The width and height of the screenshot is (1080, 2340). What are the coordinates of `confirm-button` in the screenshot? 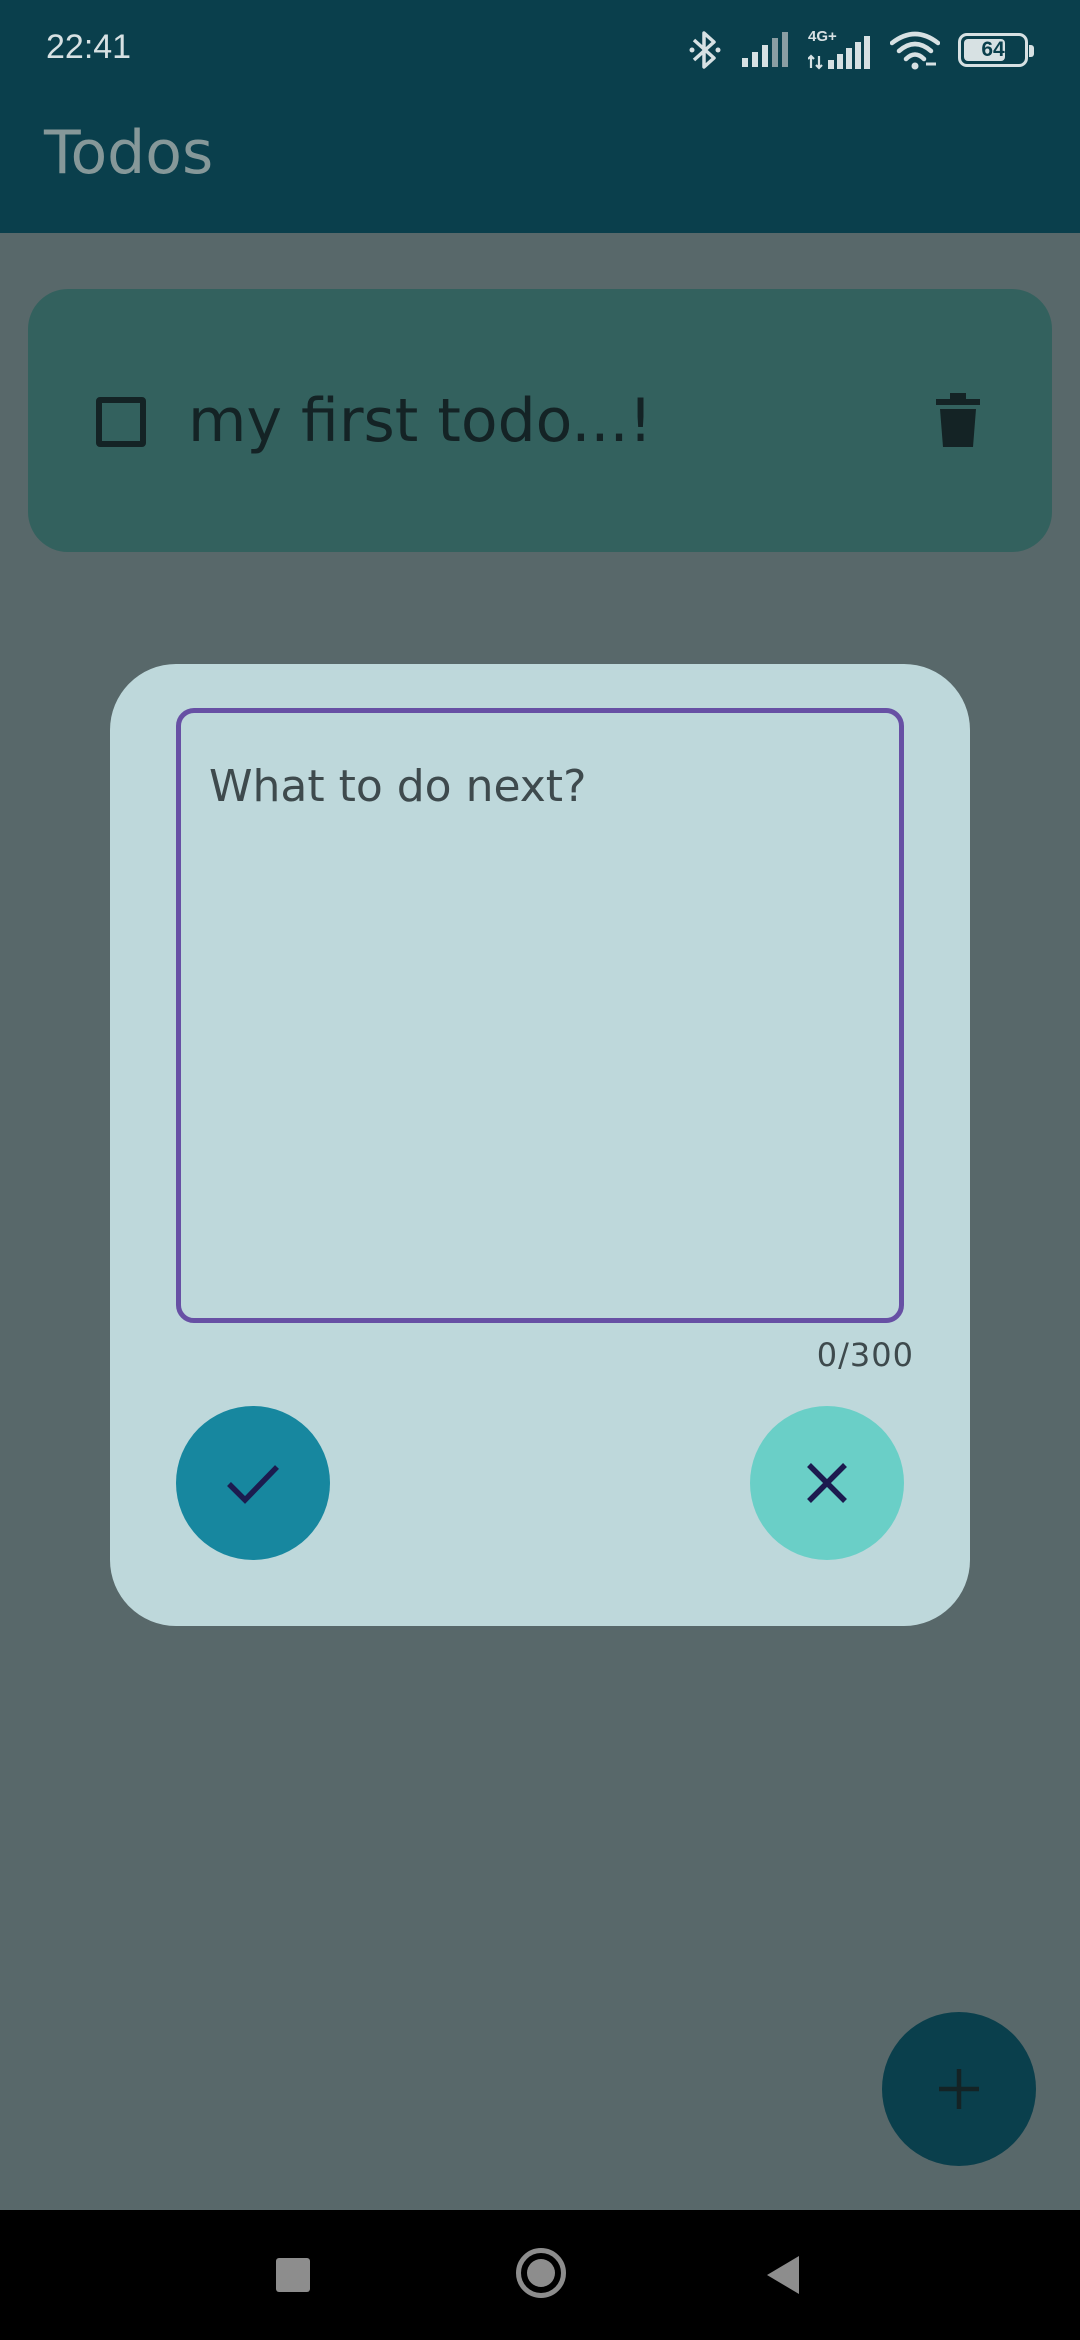 It's located at (253, 1483).